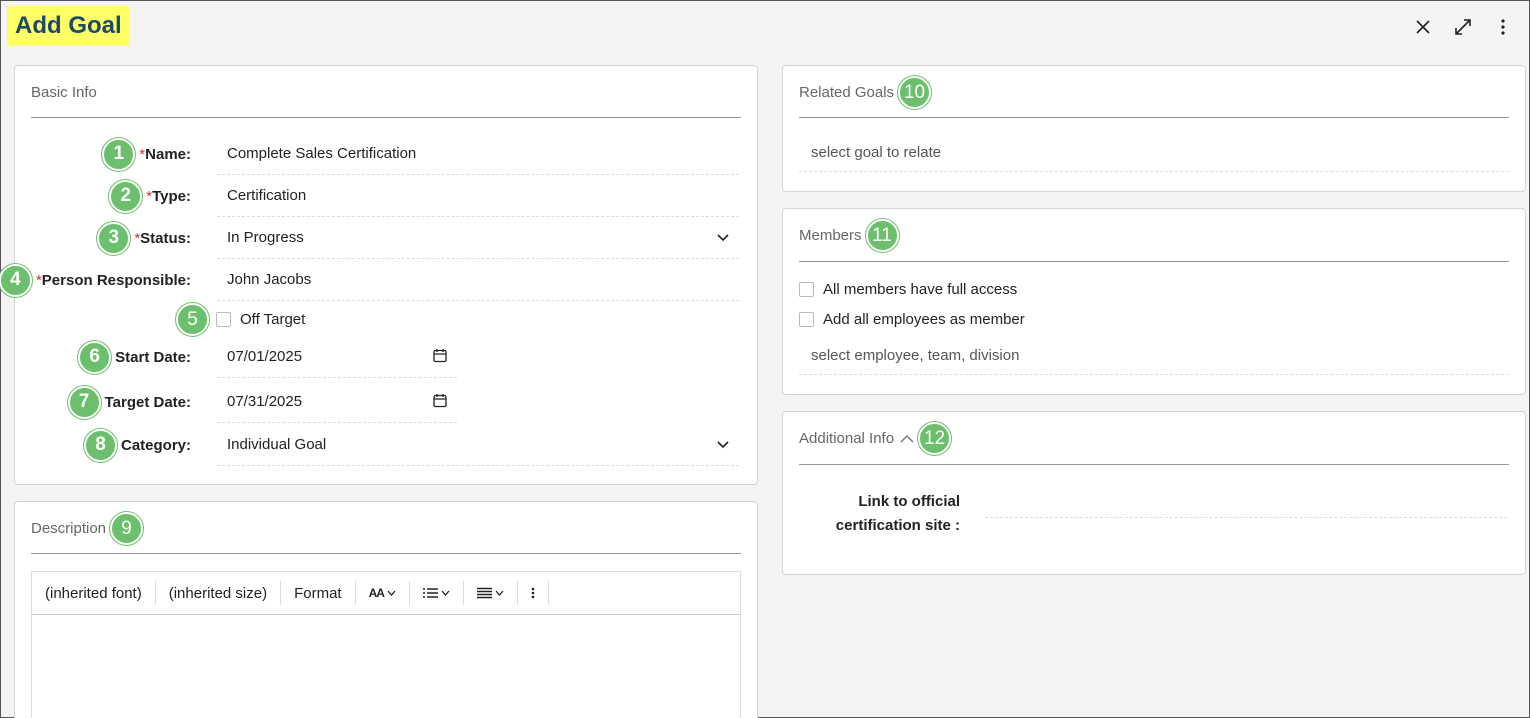 The image size is (1530, 718). Describe the element at coordinates (223, 319) in the screenshot. I see `off-target-checkbox` at that location.